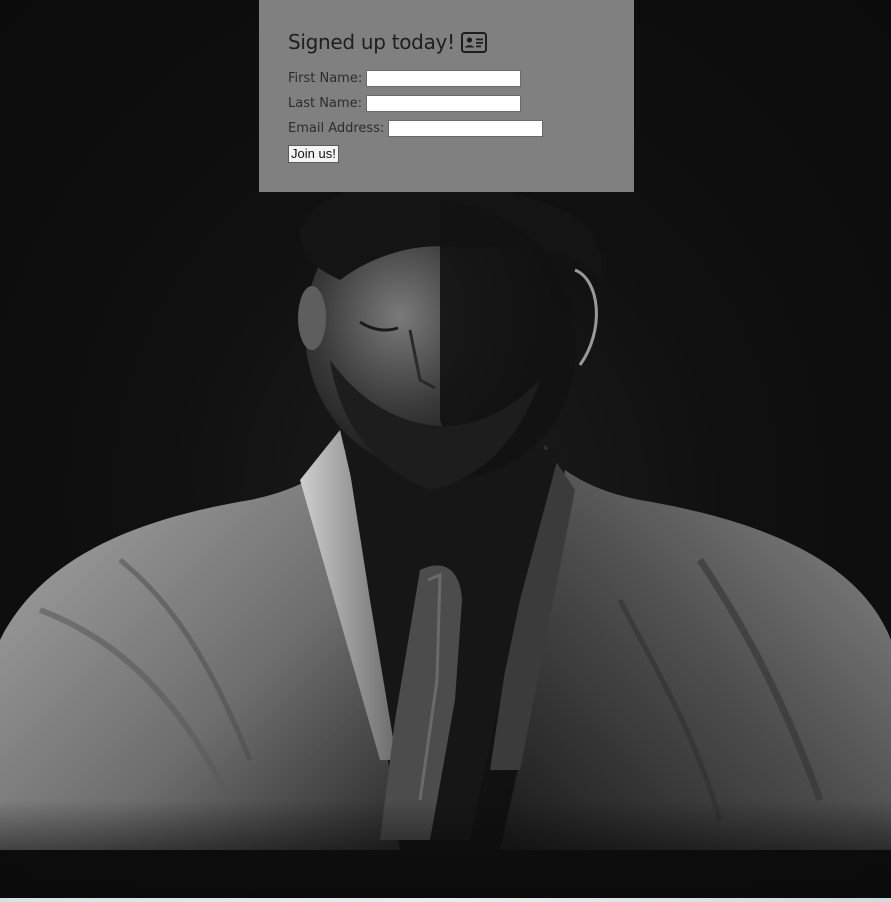 This screenshot has height=902, width=891. Describe the element at coordinates (443, 103) in the screenshot. I see `last-name-input` at that location.